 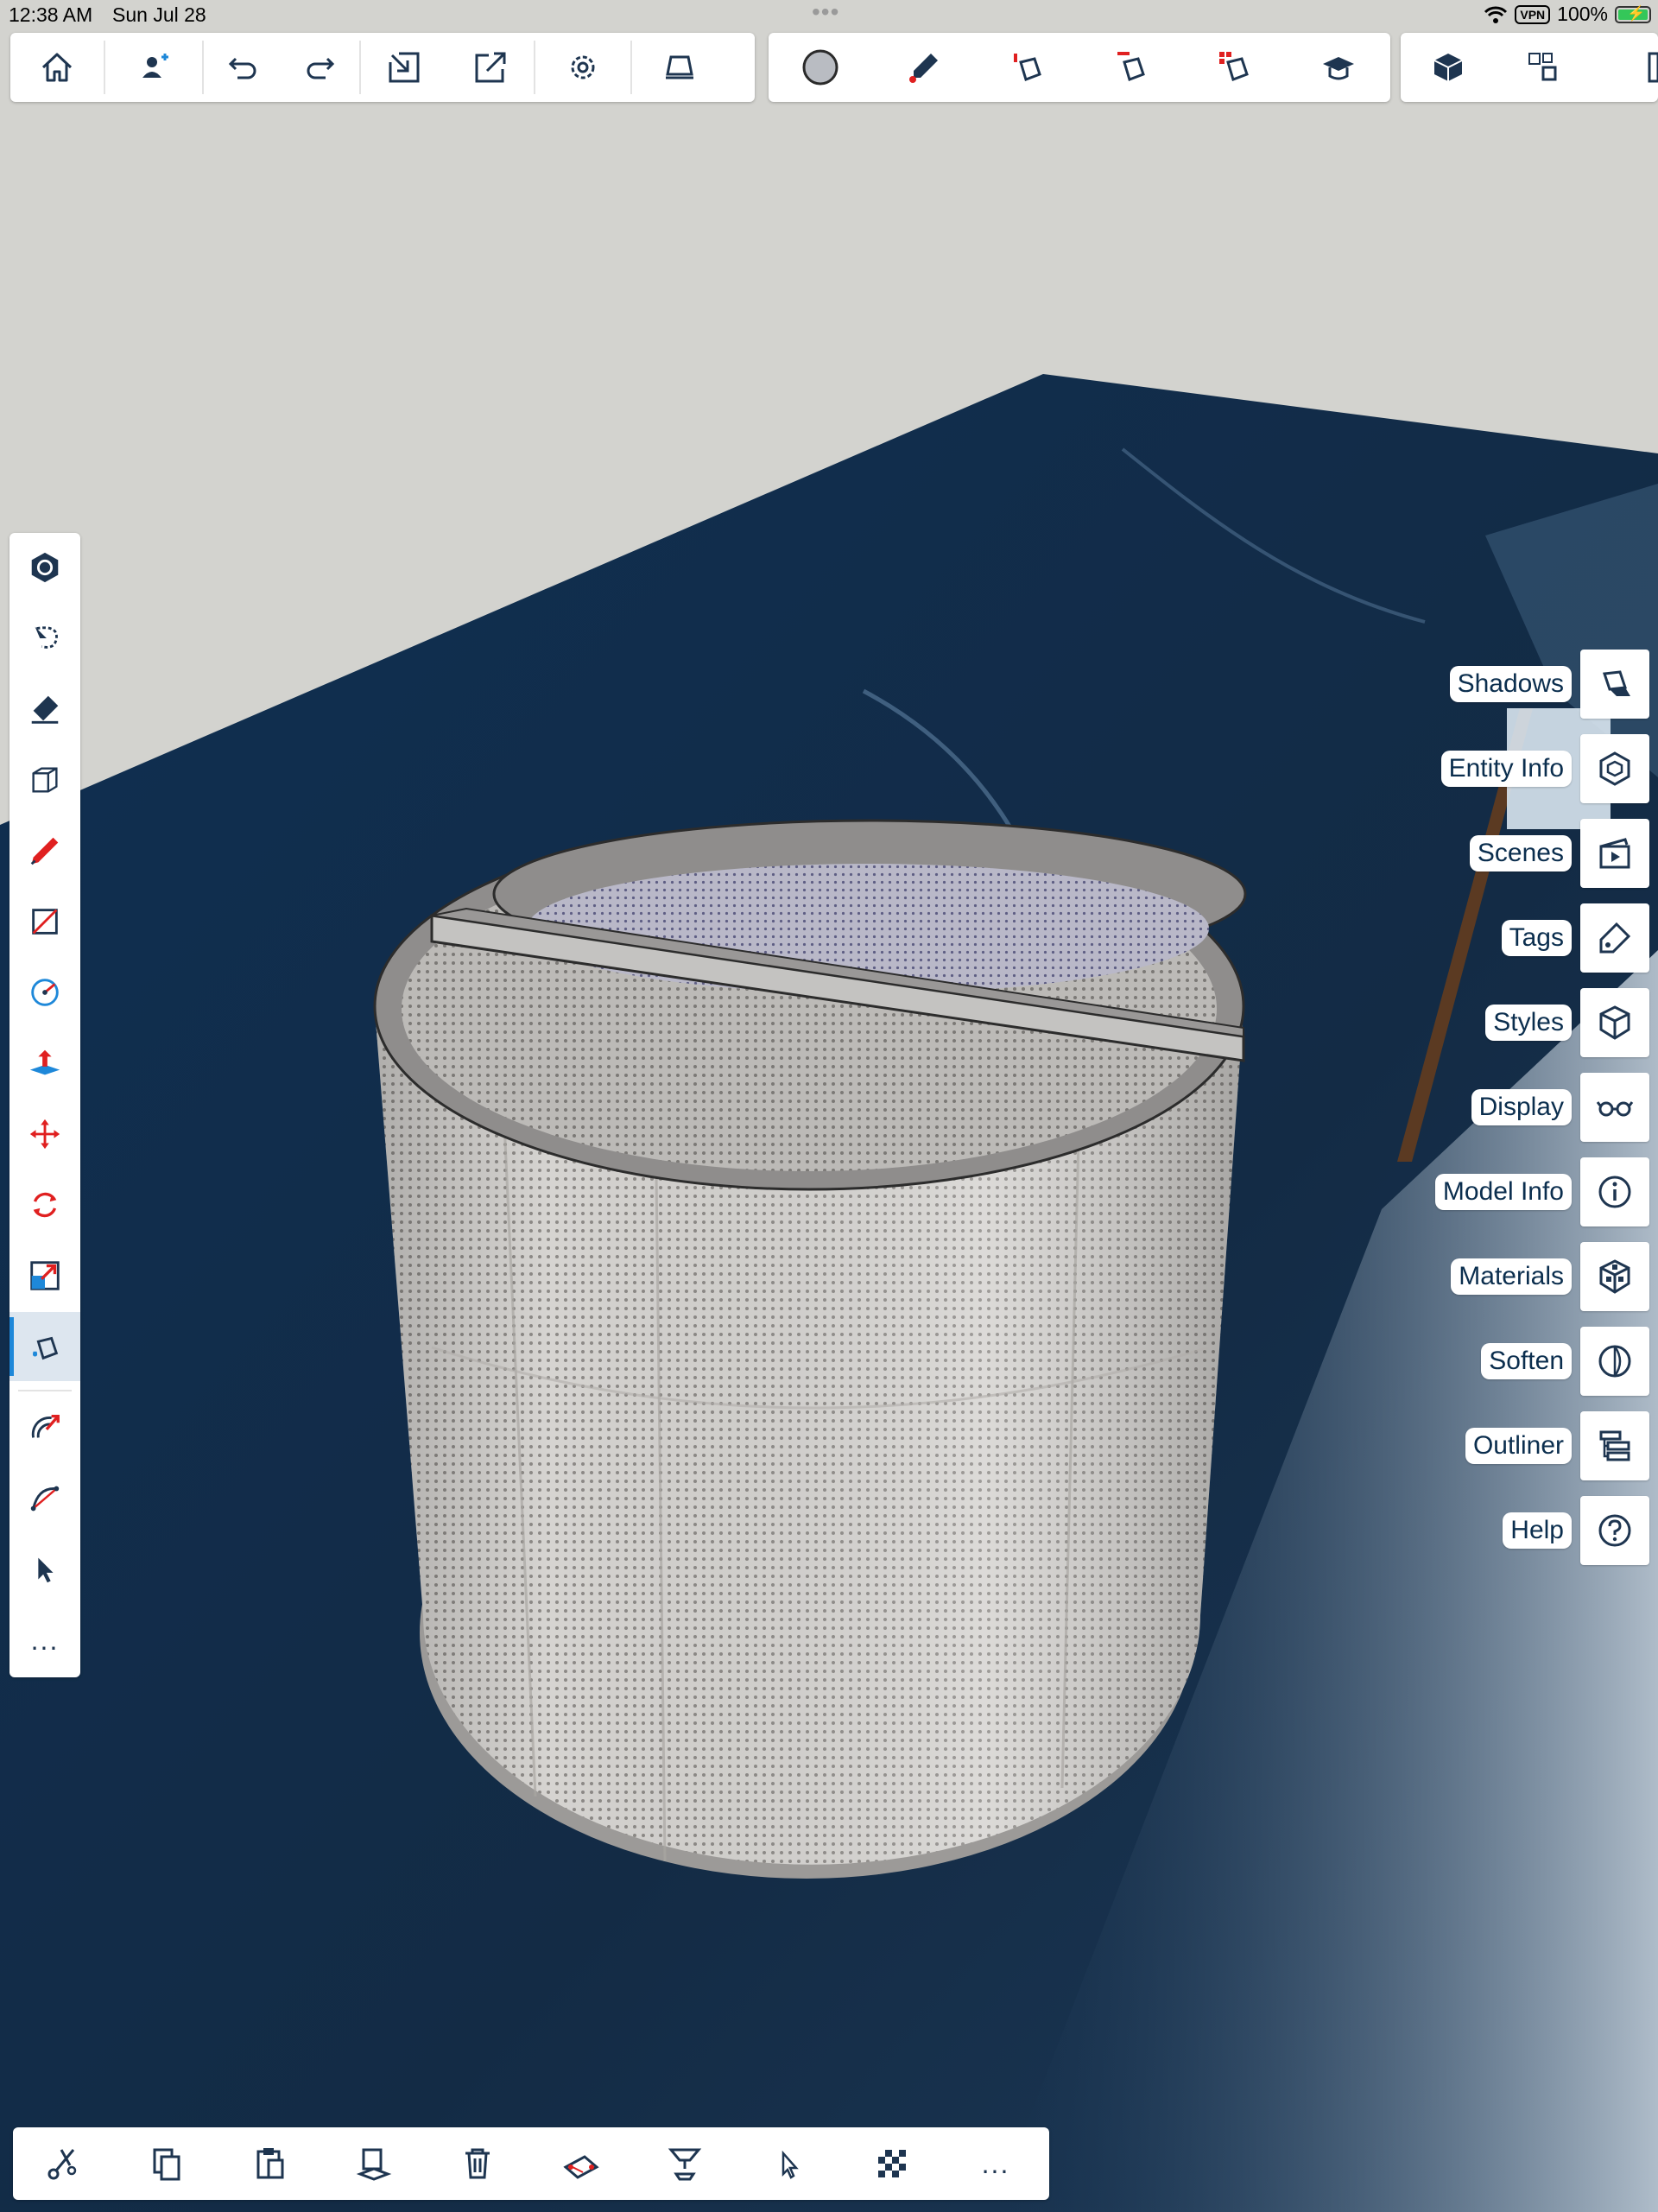 I want to click on select-tool-button, so click(x=789, y=2163).